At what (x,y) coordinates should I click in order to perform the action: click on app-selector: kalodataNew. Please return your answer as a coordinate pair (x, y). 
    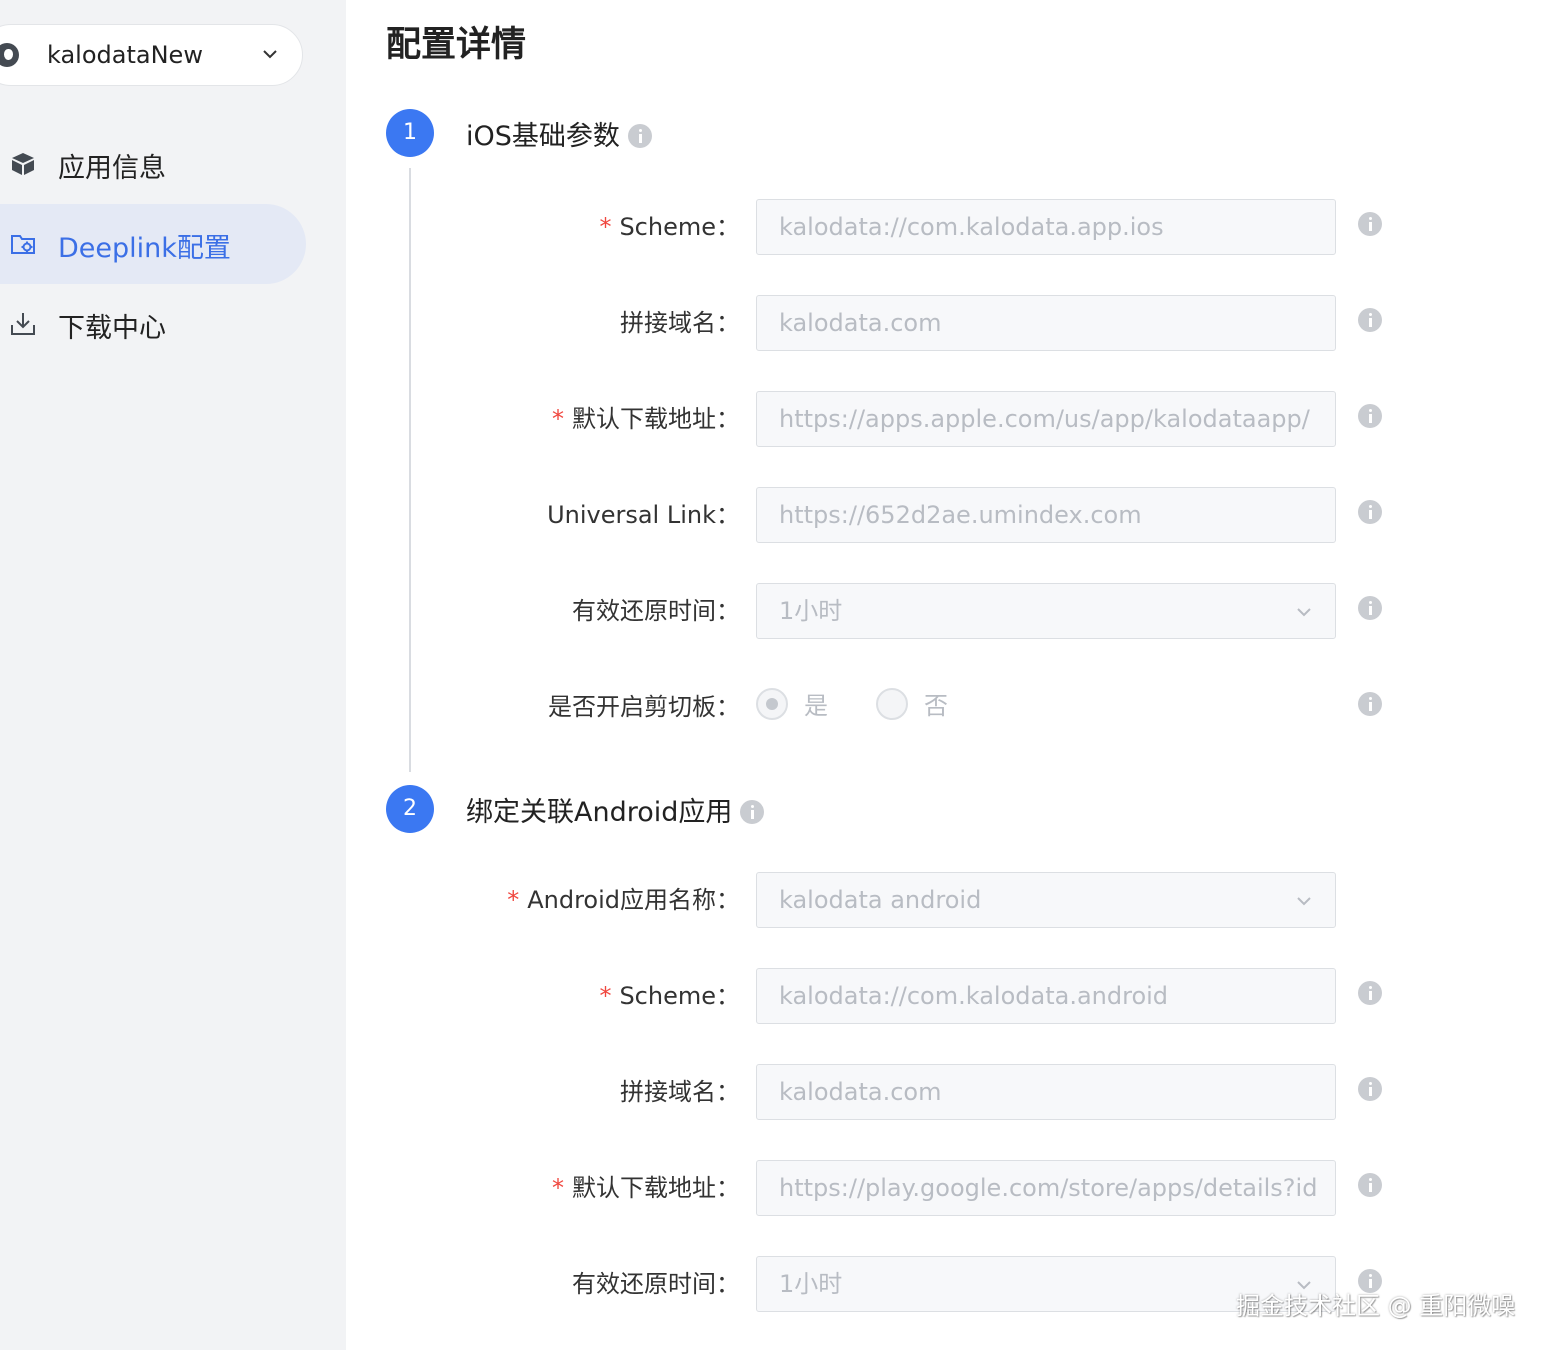
    Looking at the image, I should click on (151, 55).